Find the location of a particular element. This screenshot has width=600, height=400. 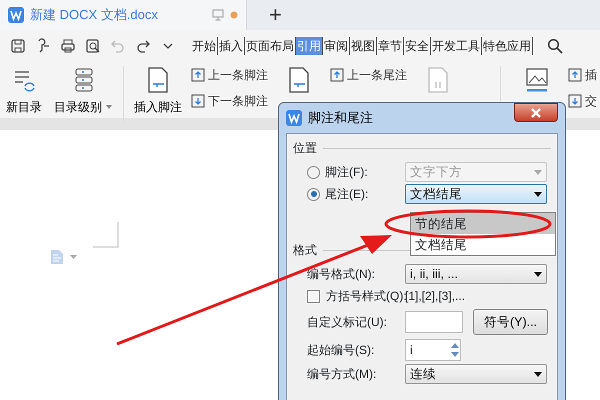

input-field is located at coordinates (434, 322).